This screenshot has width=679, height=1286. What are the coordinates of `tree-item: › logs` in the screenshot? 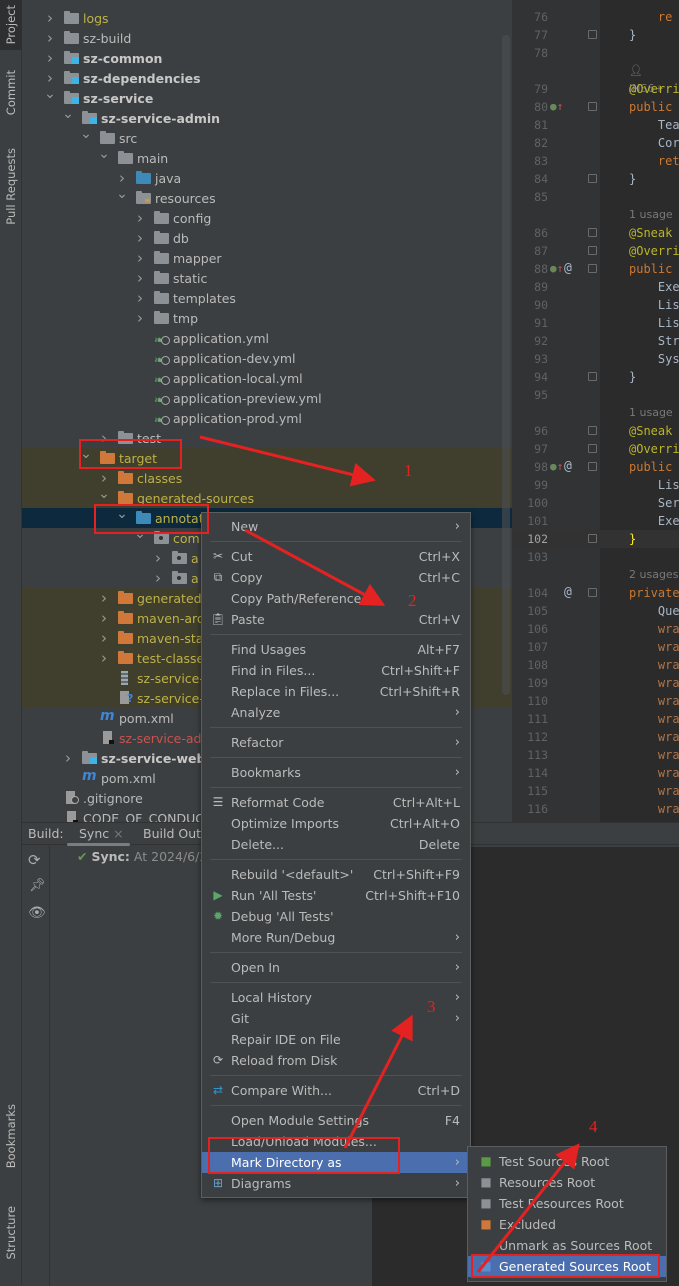 It's located at (267, 18).